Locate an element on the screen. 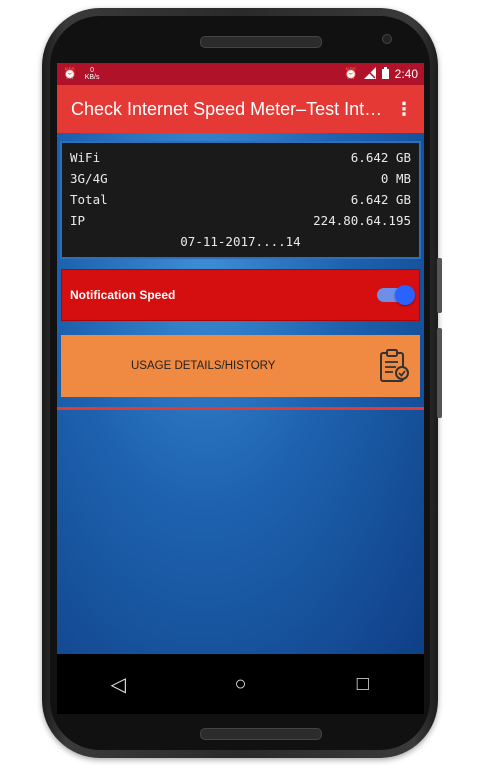 Image resolution: width=480 pixels, height=769 pixels. home-icon: ○ is located at coordinates (240, 684).